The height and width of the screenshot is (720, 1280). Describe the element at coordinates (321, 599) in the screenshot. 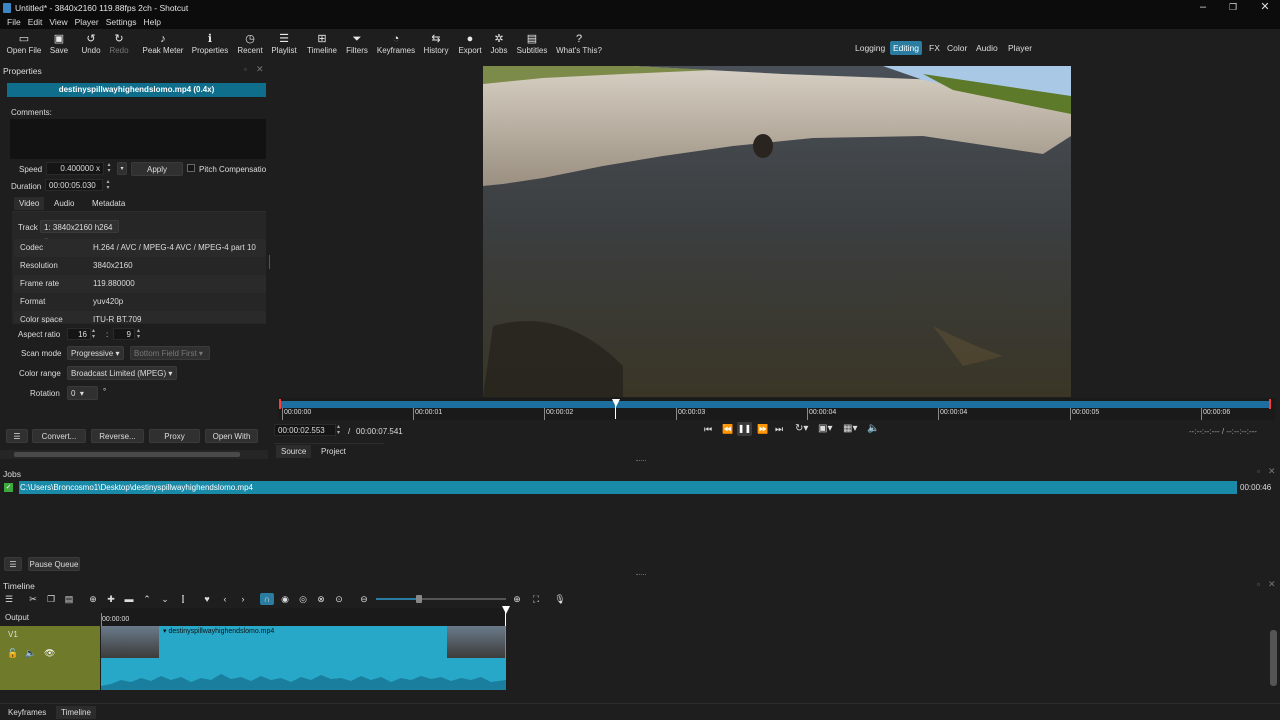

I see `ripple-all-icon: ⊗` at that location.